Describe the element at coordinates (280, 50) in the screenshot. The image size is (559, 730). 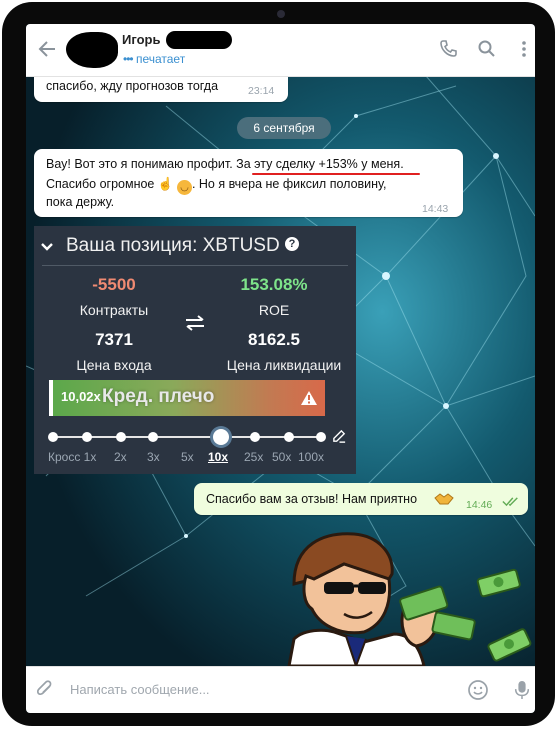
I see `chat-header: Игорь ••• печатает` at that location.